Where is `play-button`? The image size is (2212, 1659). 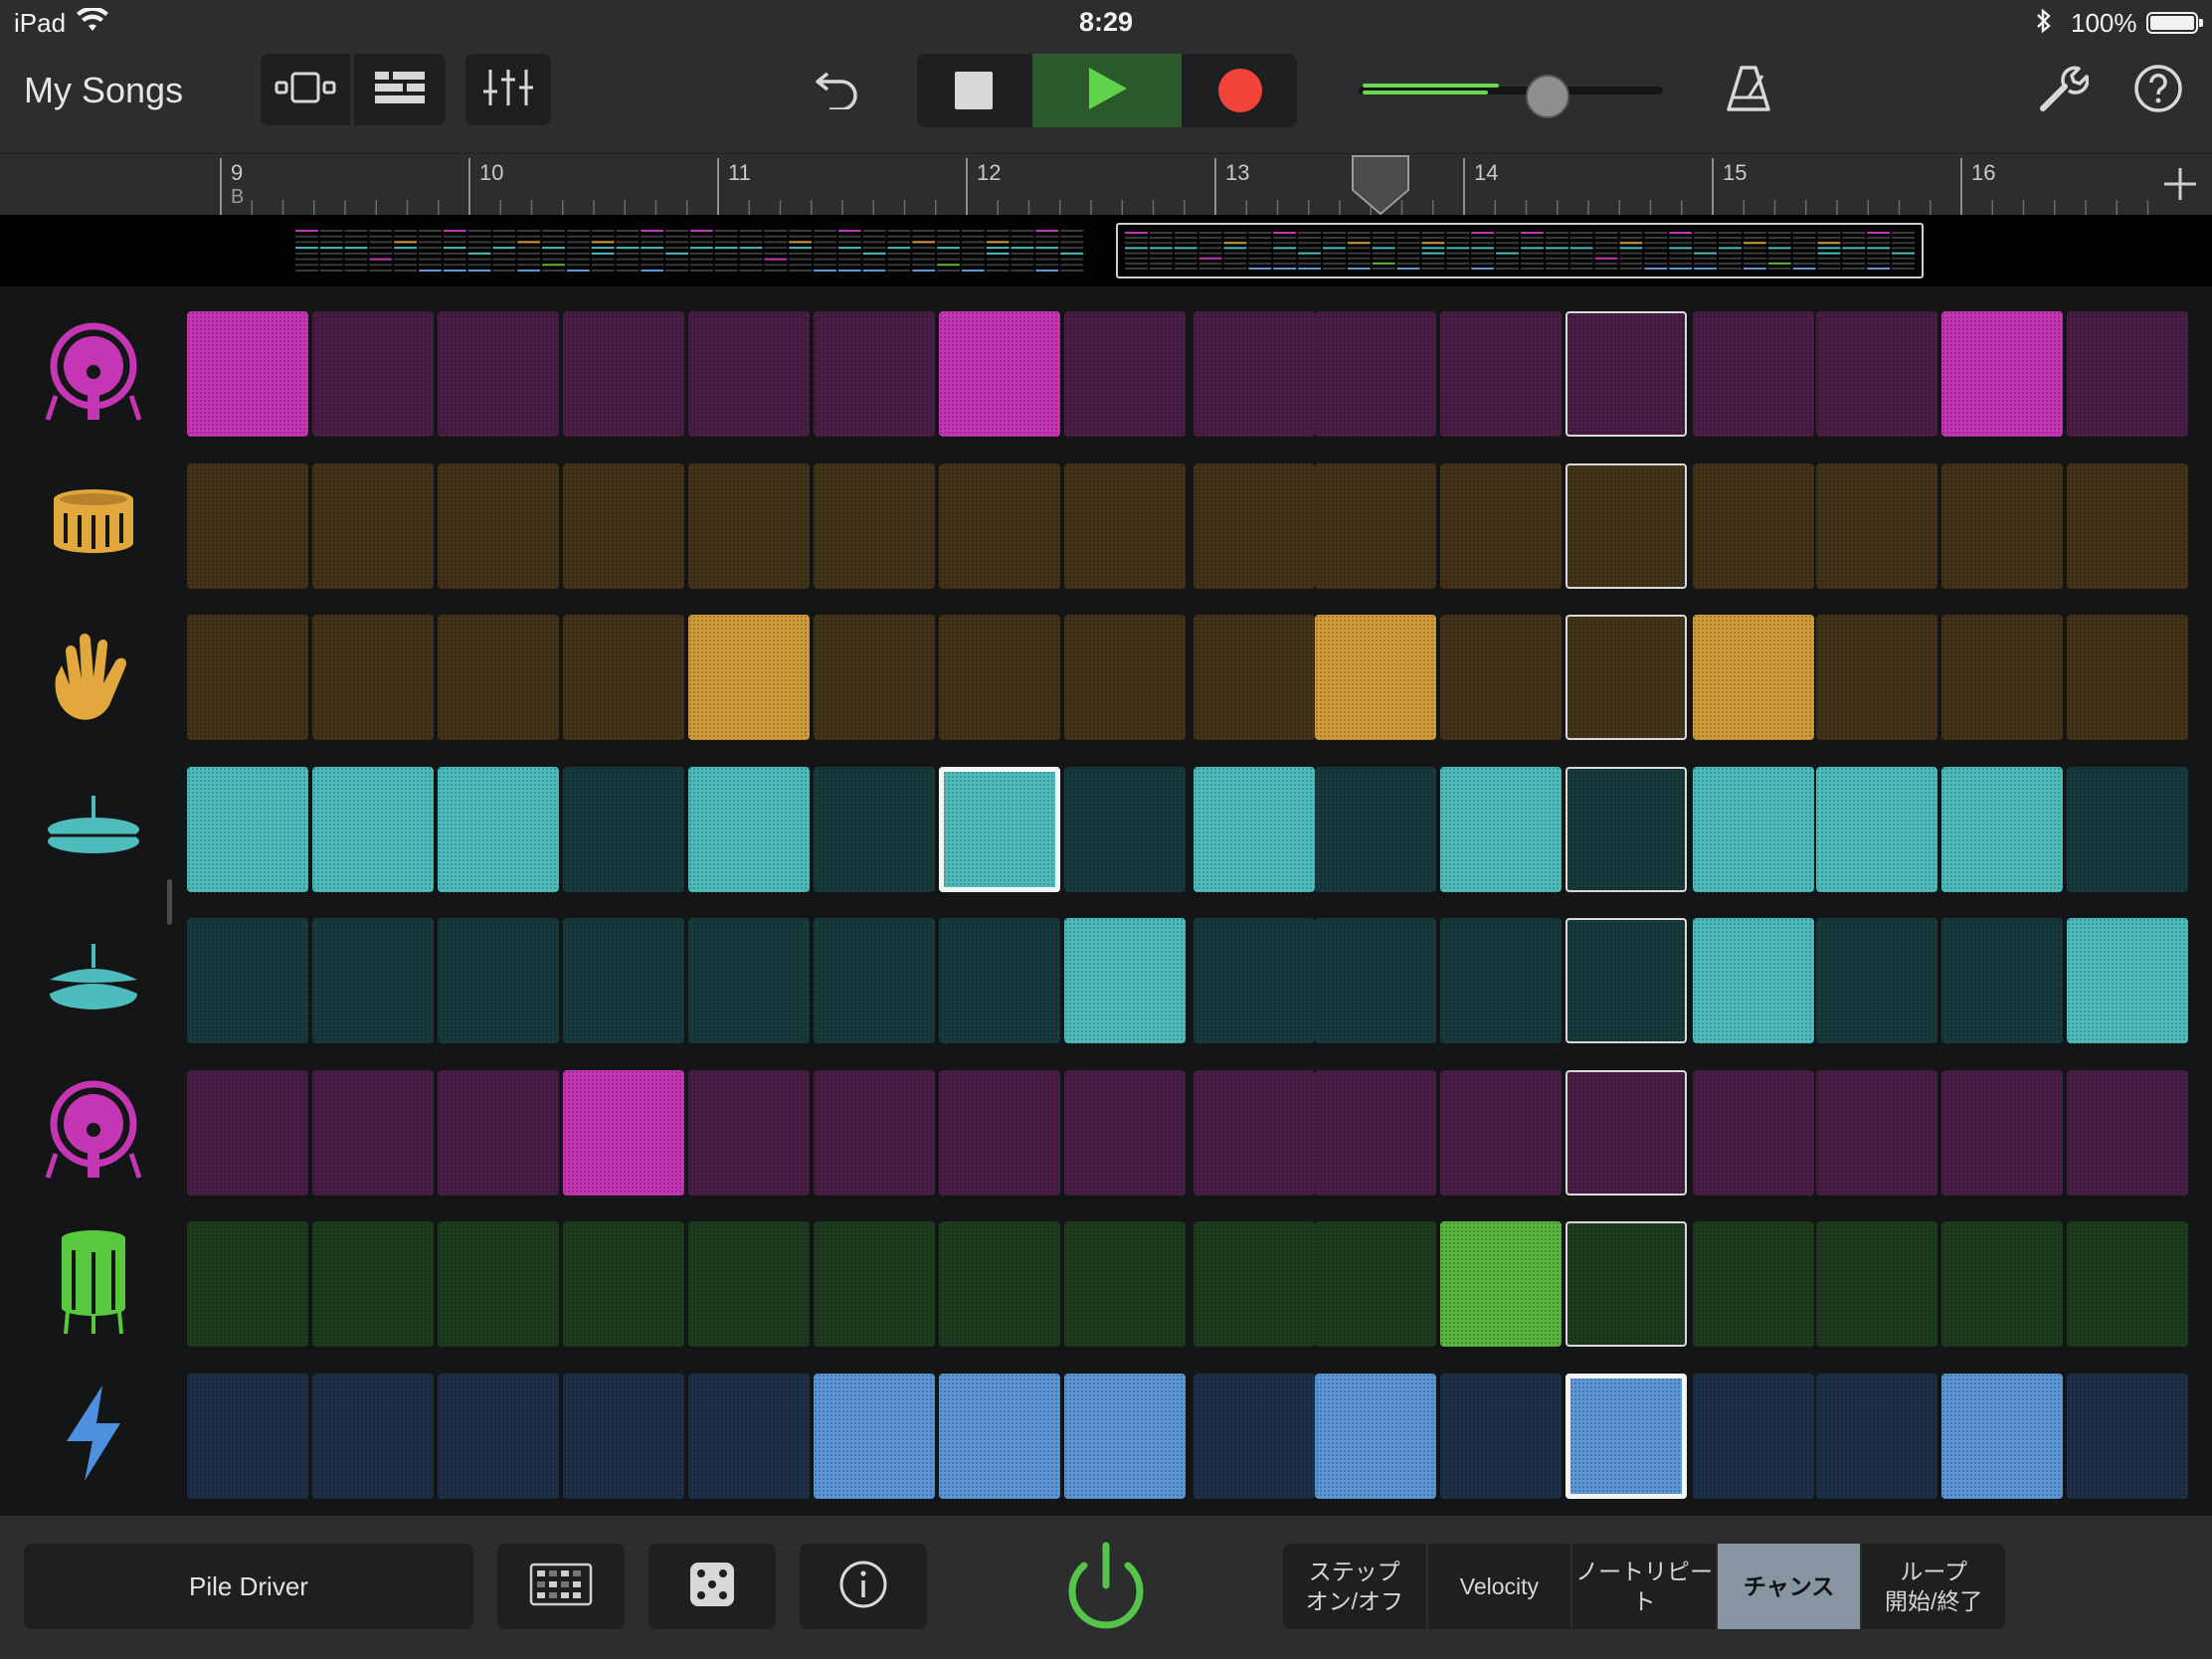 play-button is located at coordinates (1107, 90).